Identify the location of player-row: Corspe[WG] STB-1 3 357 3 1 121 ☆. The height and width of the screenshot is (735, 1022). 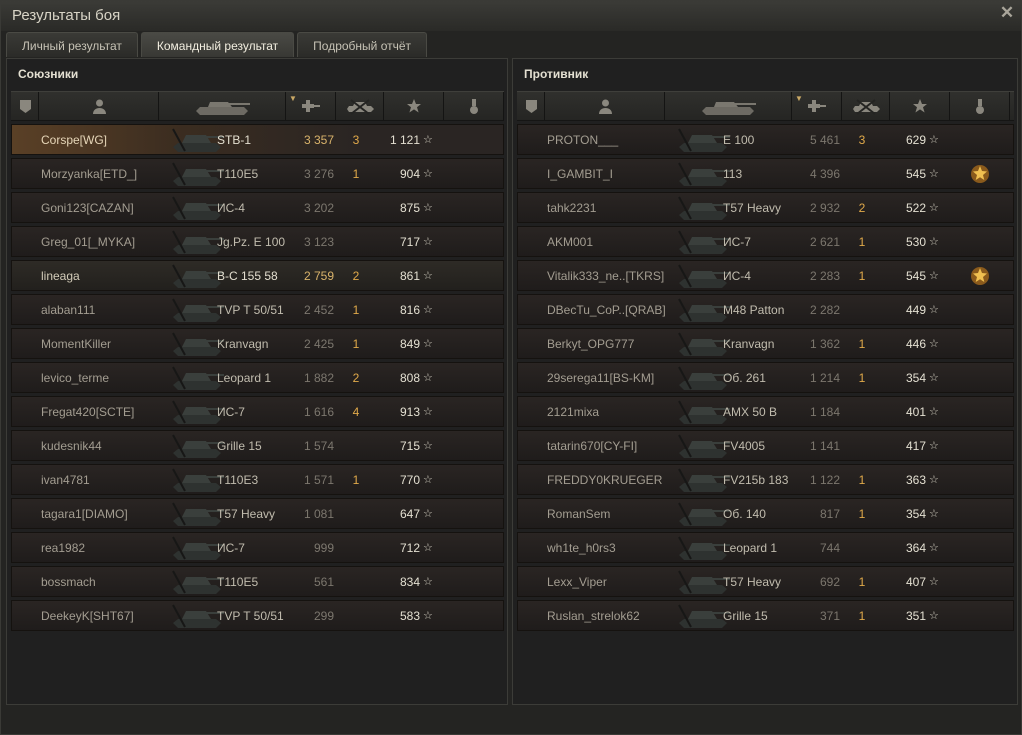
(257, 139).